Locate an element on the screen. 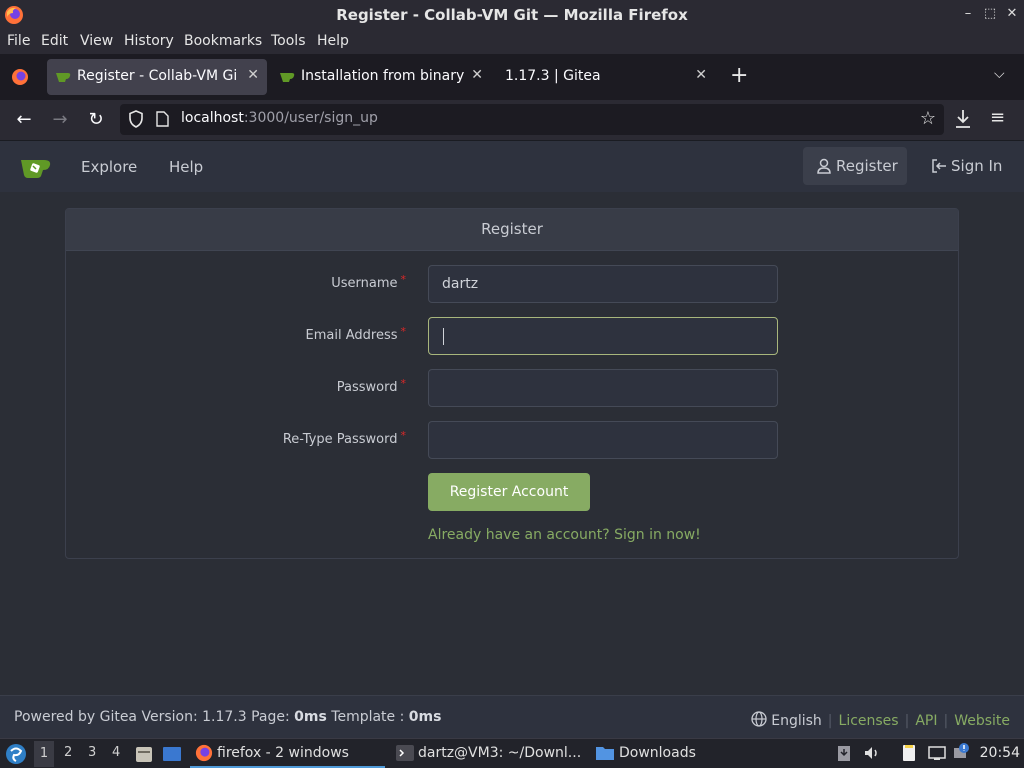  file-manager-launcher-icon is located at coordinates (144, 754).